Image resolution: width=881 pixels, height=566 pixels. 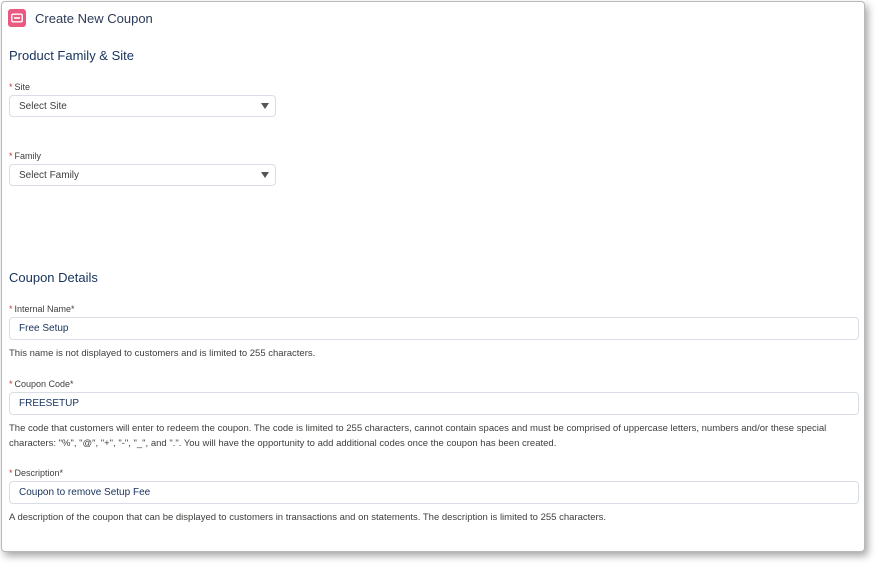 I want to click on site-select-value: Select Site, so click(x=43, y=106).